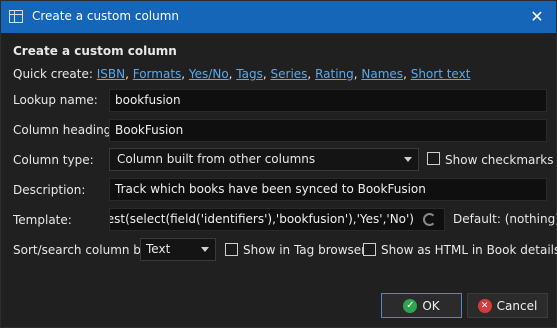  What do you see at coordinates (305, 250) in the screenshot?
I see `show-in-tag-browser-label: Show in Tag browser` at bounding box center [305, 250].